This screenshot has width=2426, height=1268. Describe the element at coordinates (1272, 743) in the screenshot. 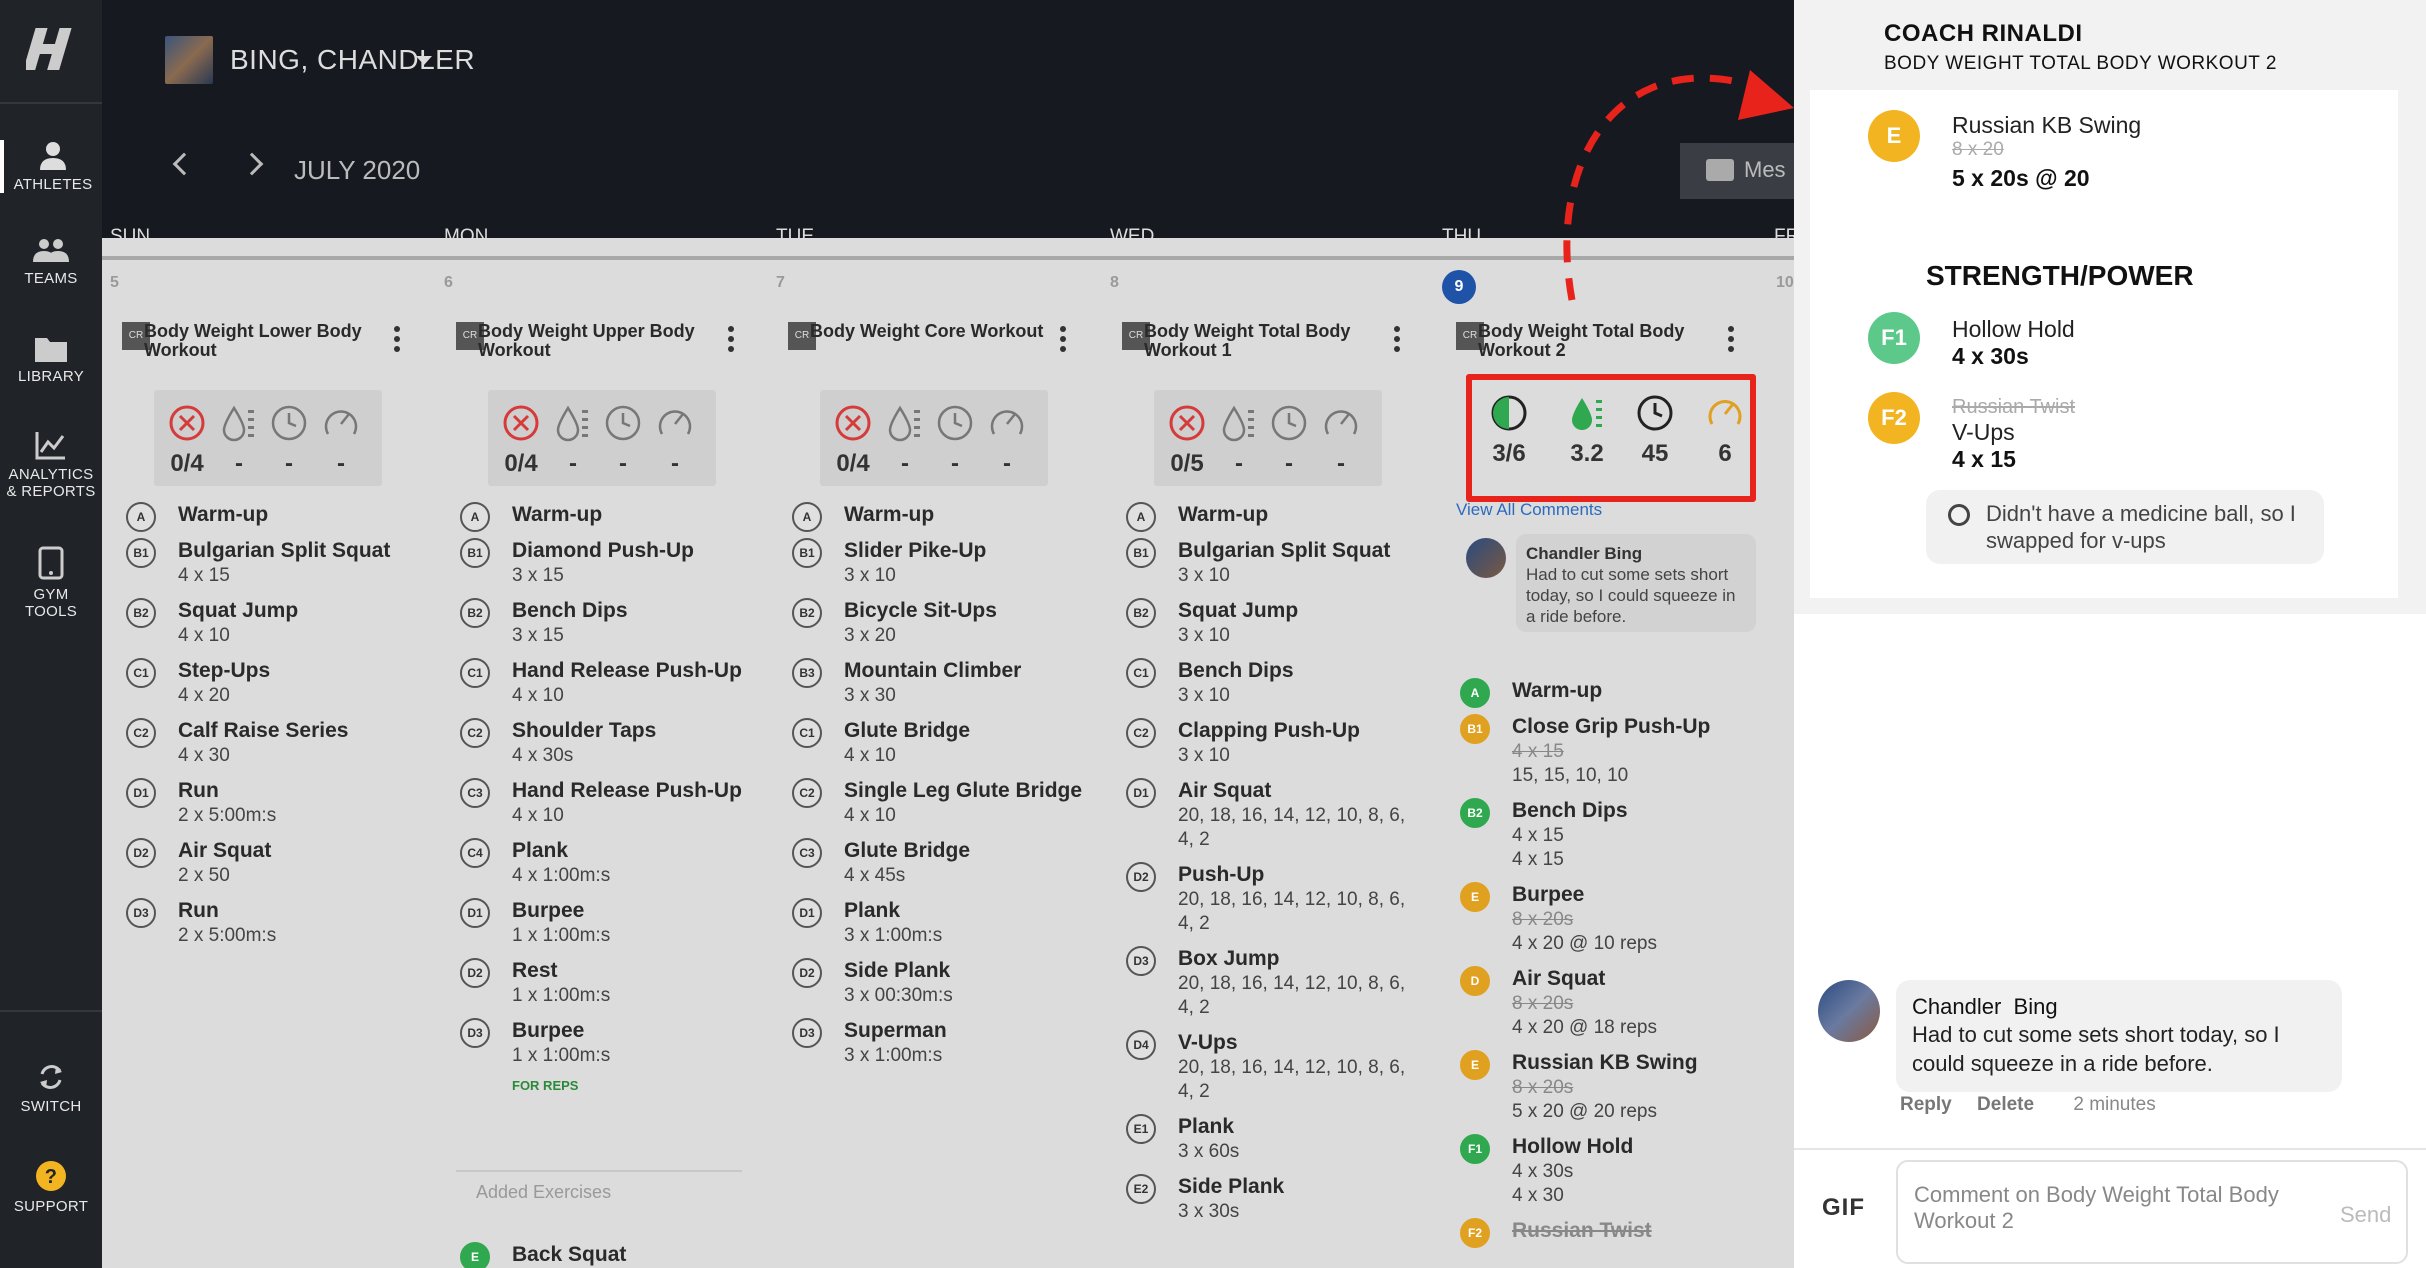

I see `exercise-item: C2 Clapping Push-Up 3 x 10` at that location.